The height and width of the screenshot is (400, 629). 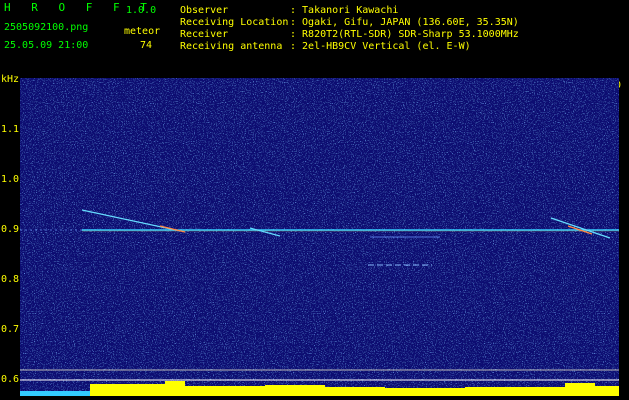 What do you see at coordinates (10, 329) in the screenshot?
I see `y-tick-label: 0.7` at bounding box center [10, 329].